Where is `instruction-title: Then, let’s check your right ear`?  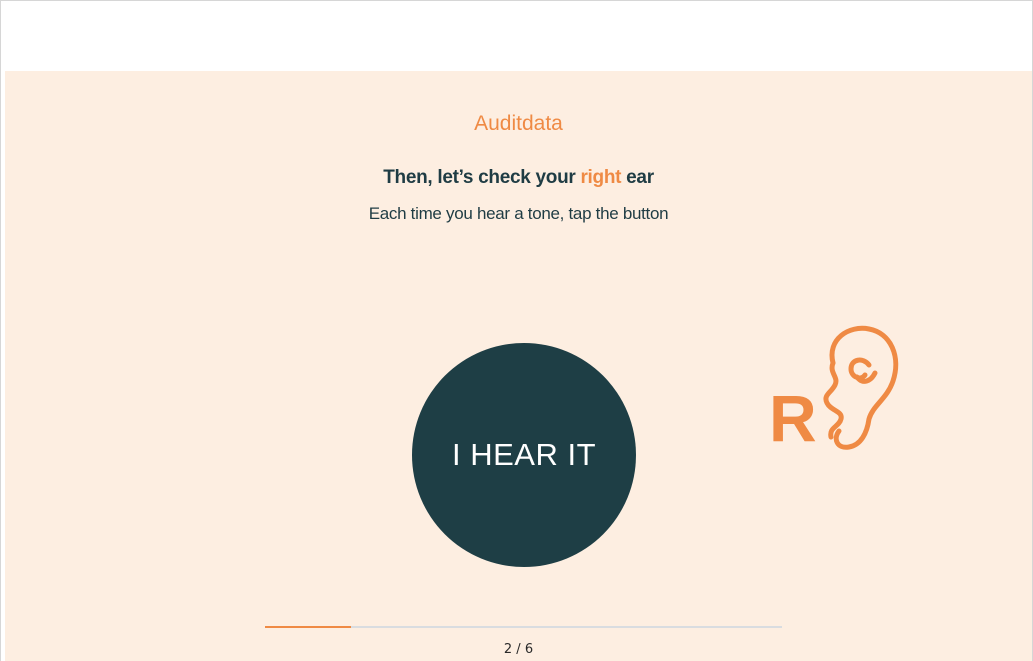 instruction-title: Then, let’s check your right ear is located at coordinates (518, 178).